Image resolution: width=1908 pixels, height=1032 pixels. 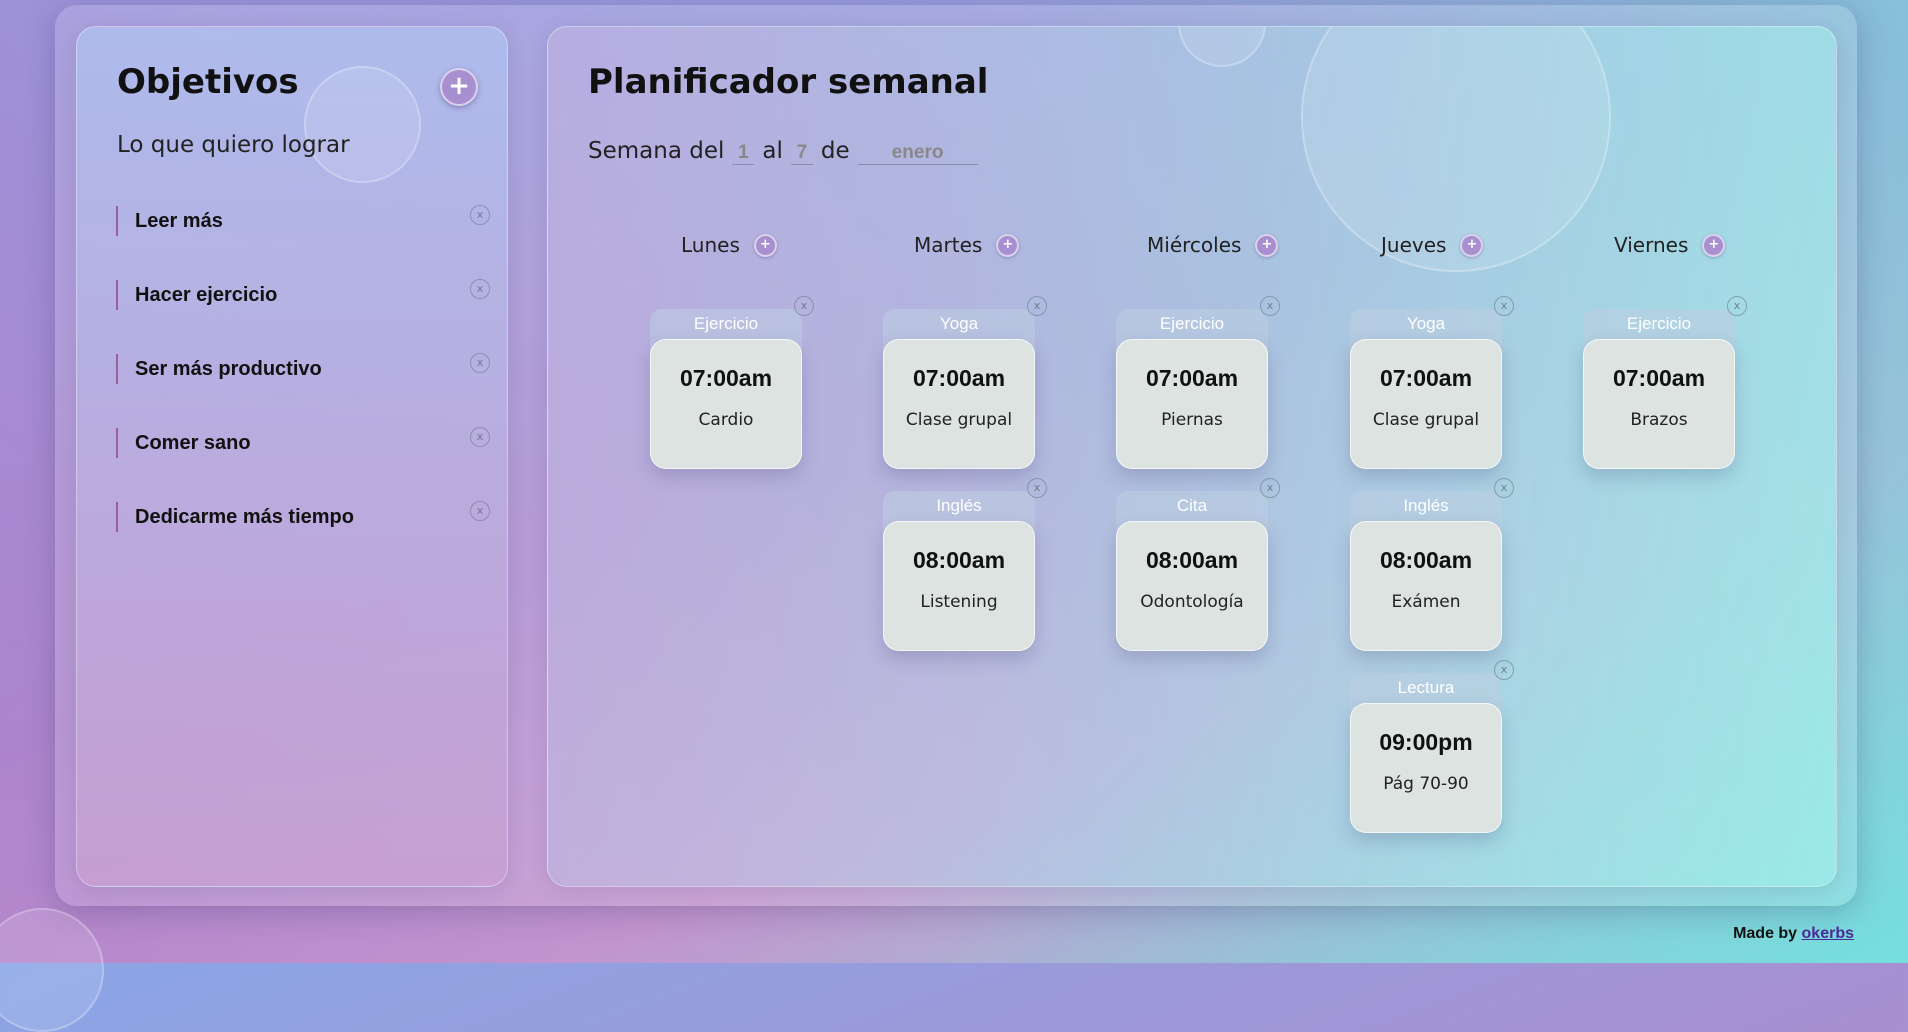 What do you see at coordinates (948, 245) in the screenshot?
I see `day-name: Martes` at bounding box center [948, 245].